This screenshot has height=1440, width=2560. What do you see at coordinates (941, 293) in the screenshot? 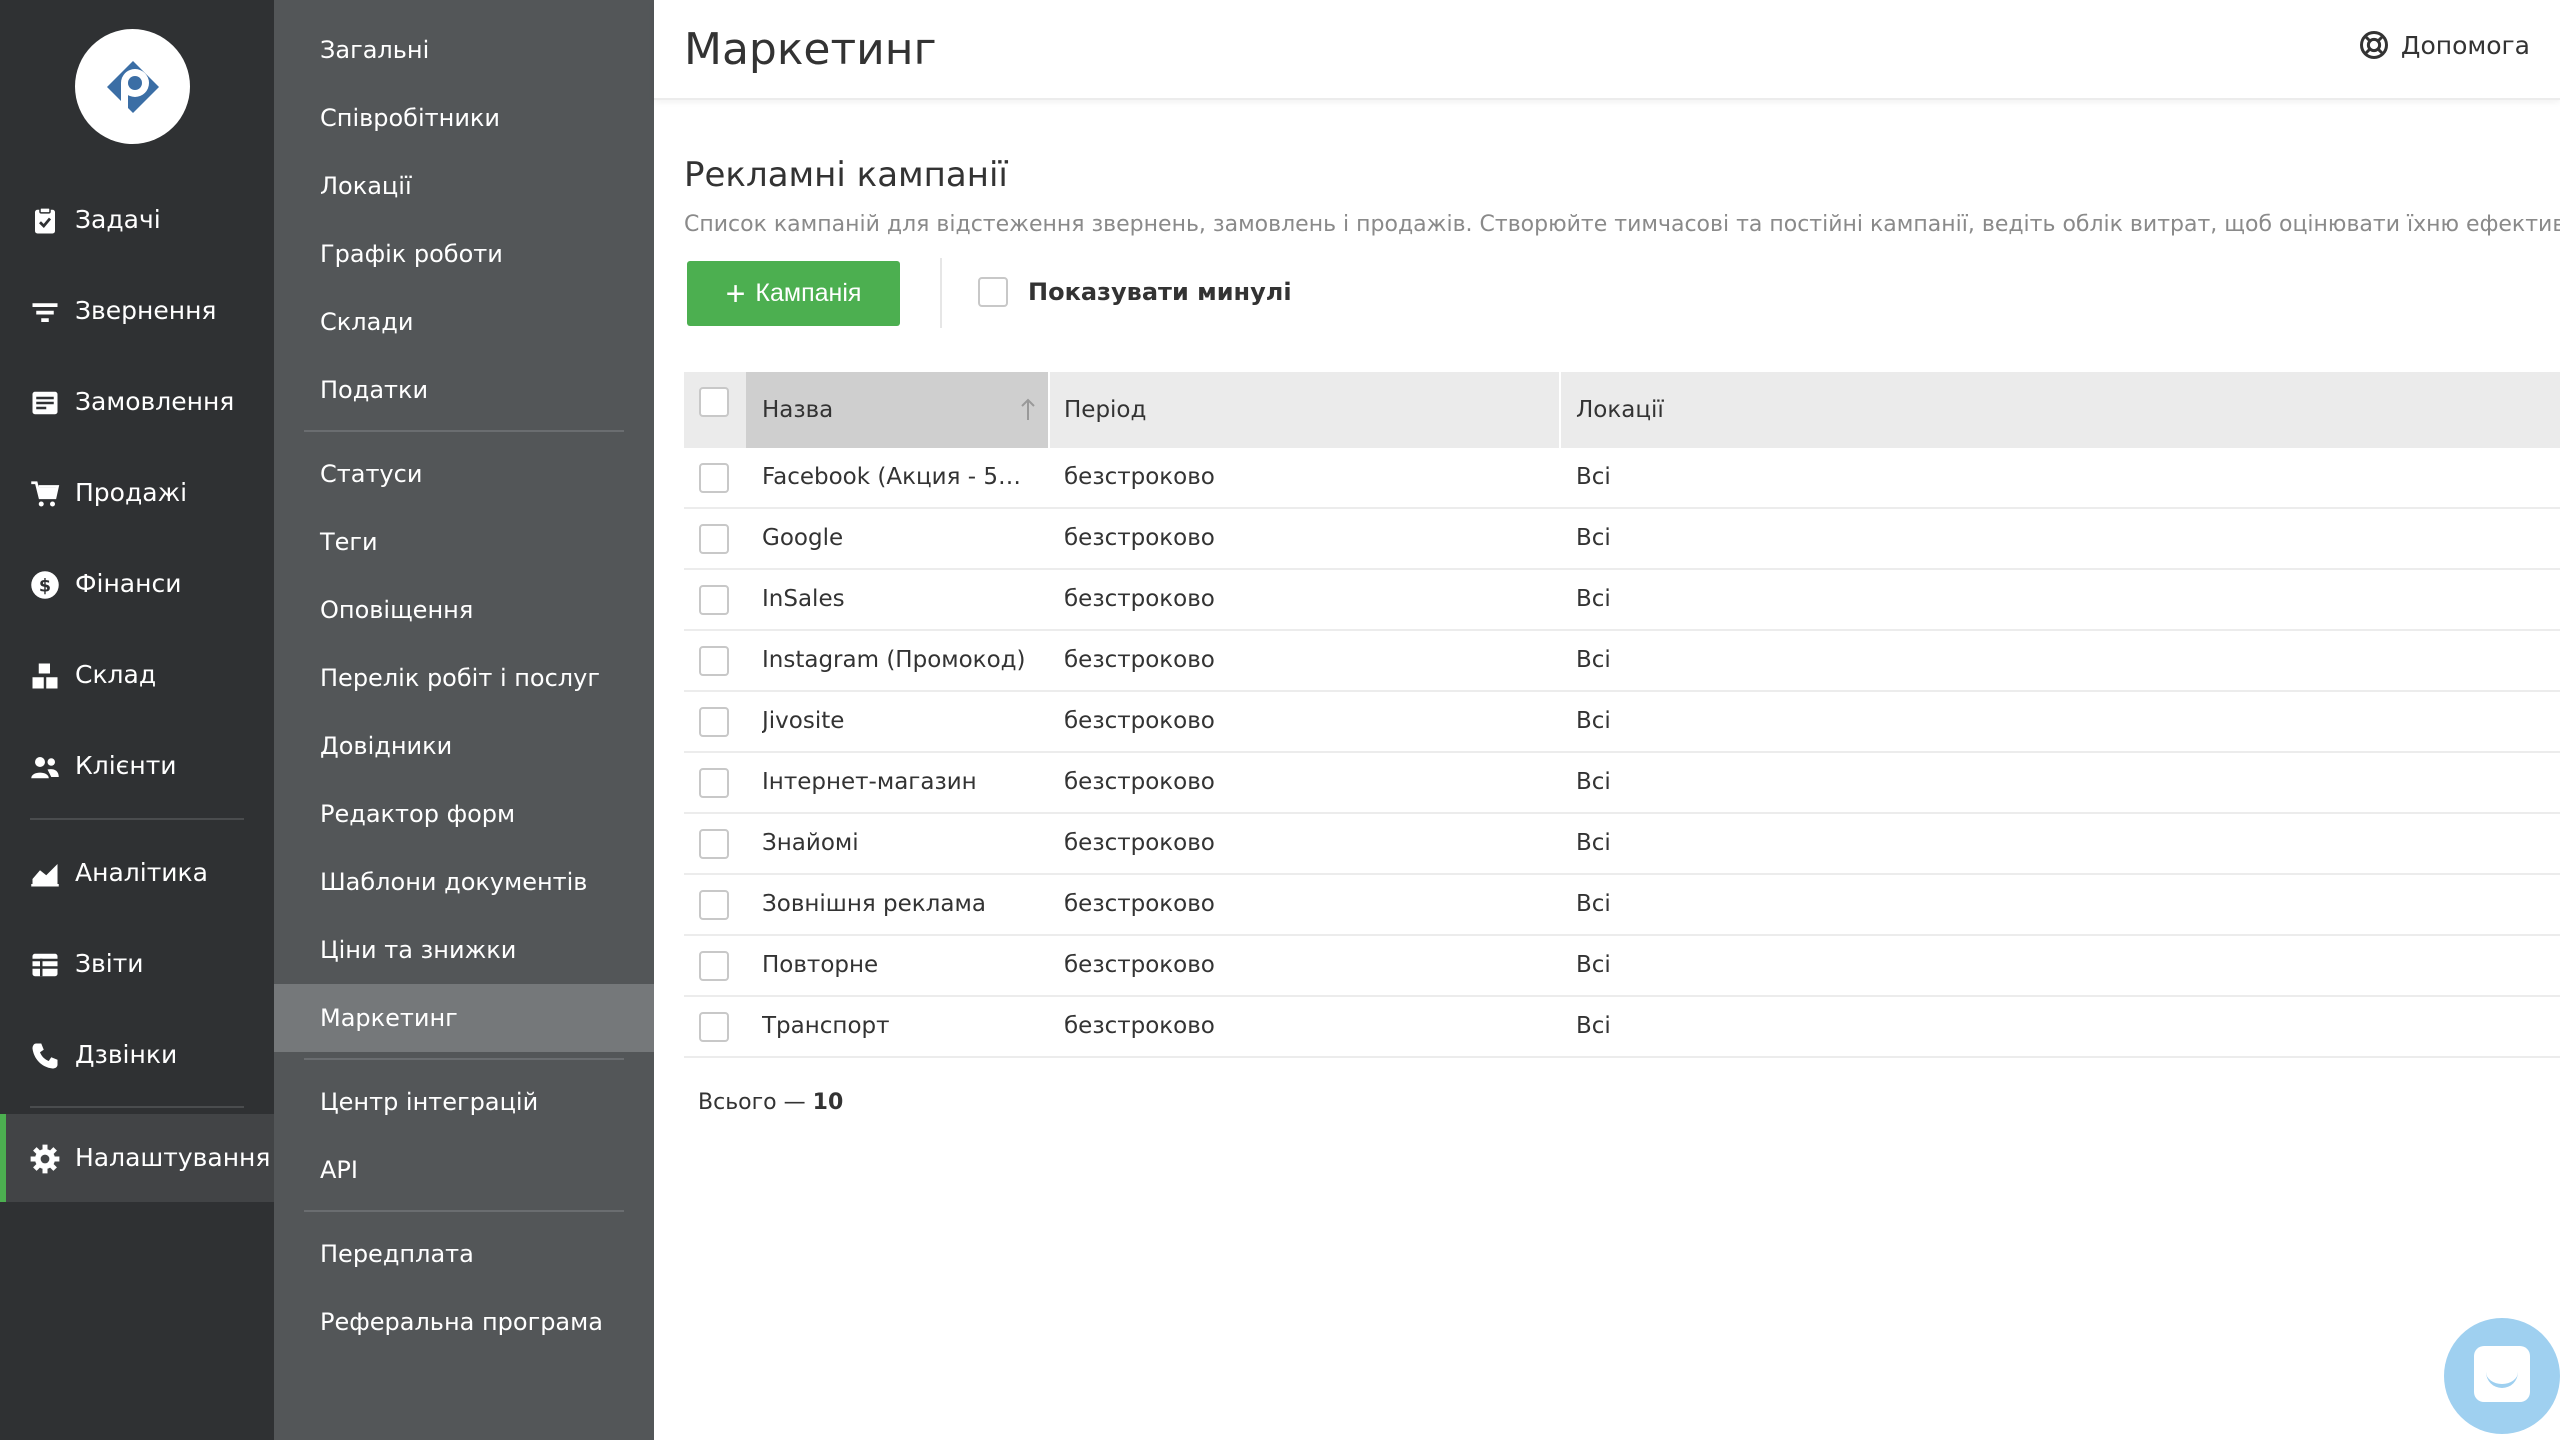
I see `toolbar-divider` at bounding box center [941, 293].